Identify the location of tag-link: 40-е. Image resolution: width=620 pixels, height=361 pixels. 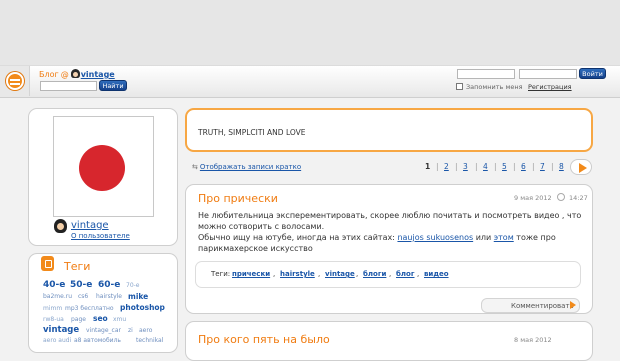
(54, 285).